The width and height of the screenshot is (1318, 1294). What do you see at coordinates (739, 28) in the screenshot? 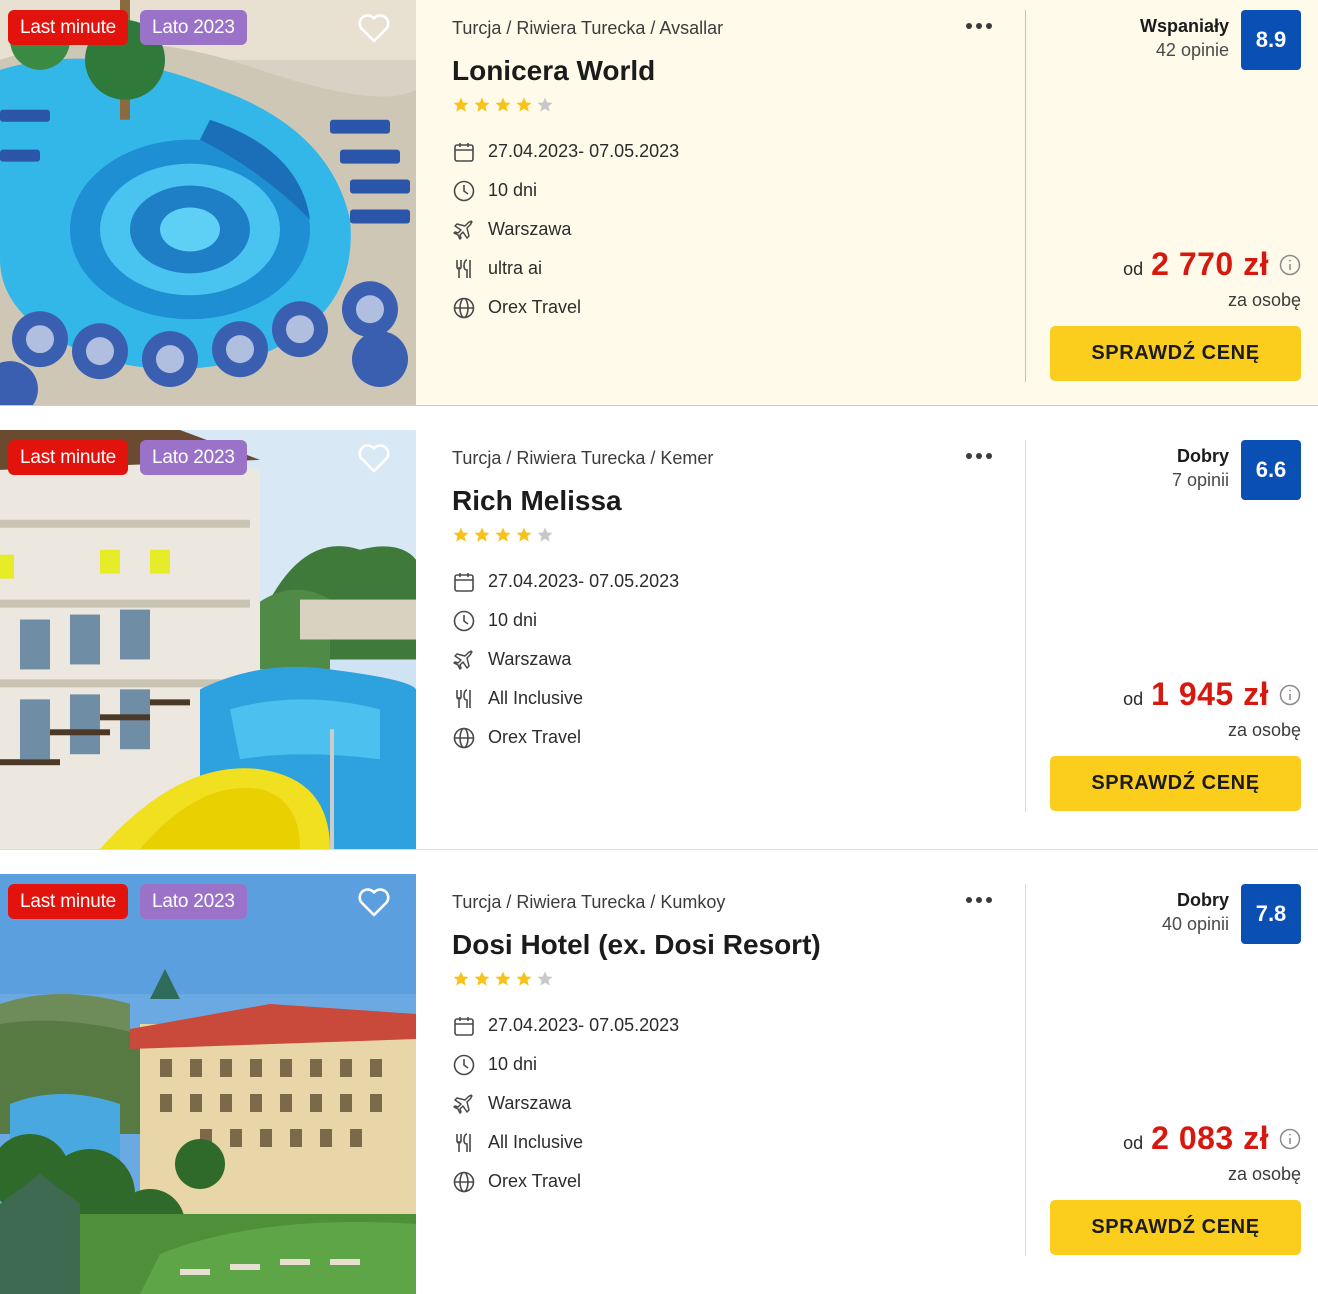
I see `location-breadcrumb: Turcja / Riwiera Turecka / Avsallar` at bounding box center [739, 28].